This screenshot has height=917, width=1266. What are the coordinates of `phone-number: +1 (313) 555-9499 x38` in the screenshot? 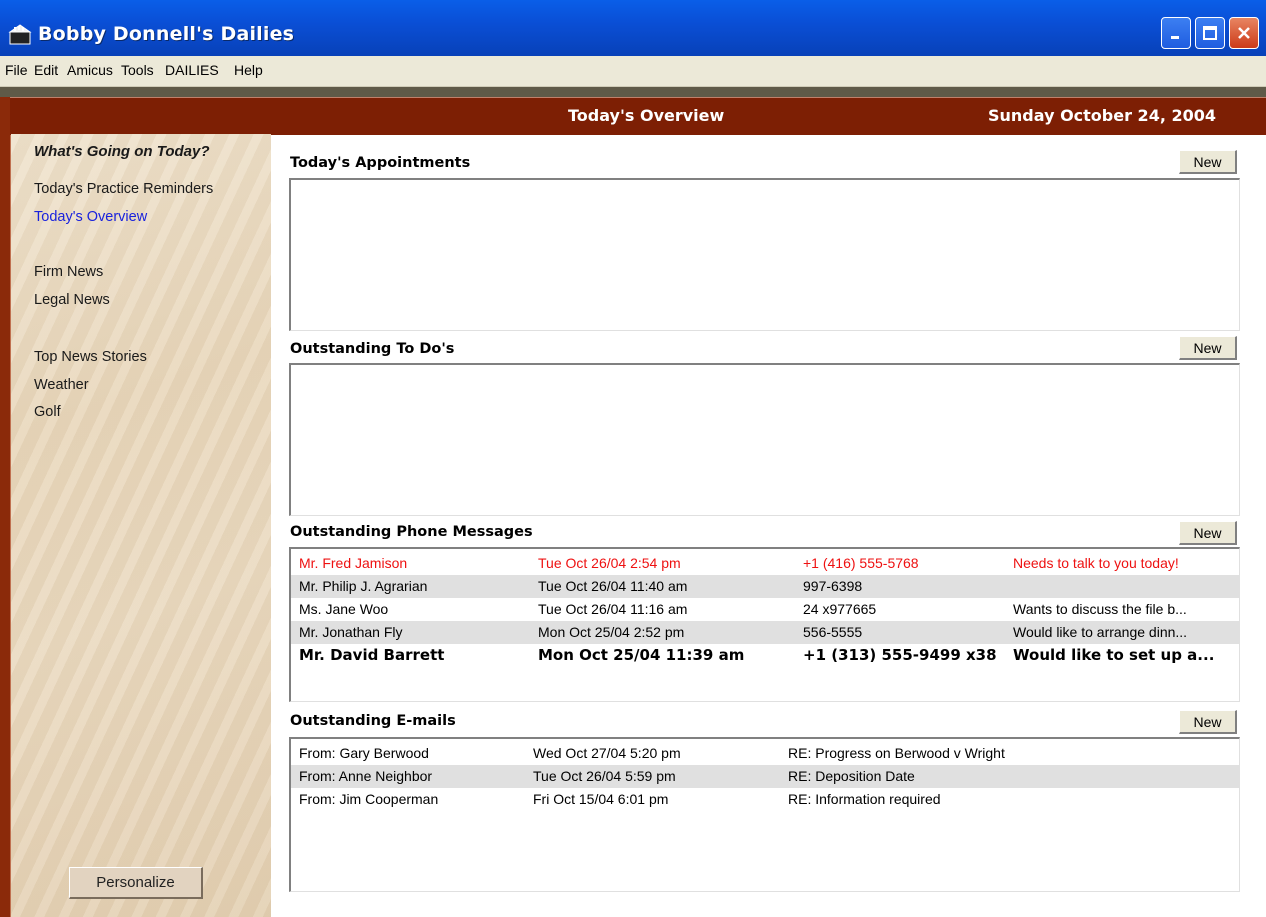 It's located at (900, 655).